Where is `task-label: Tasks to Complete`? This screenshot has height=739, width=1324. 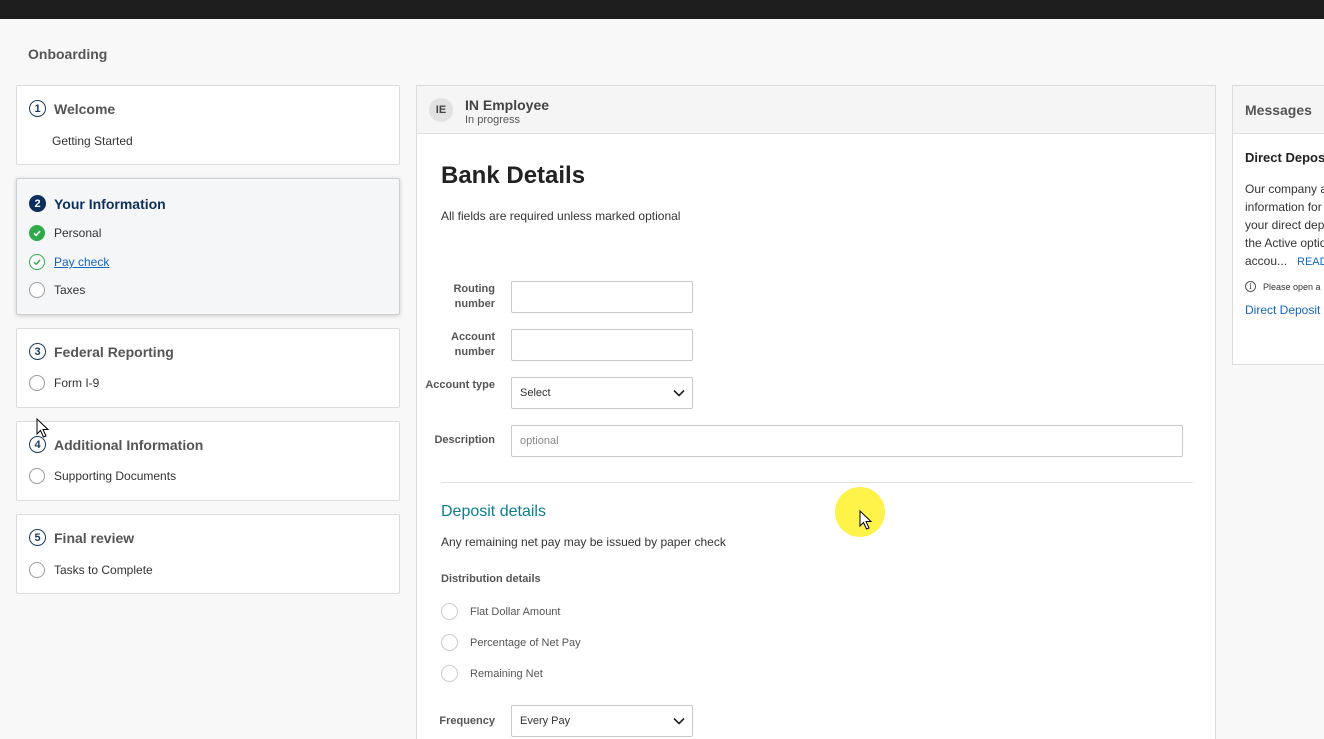 task-label: Tasks to Complete is located at coordinates (103, 570).